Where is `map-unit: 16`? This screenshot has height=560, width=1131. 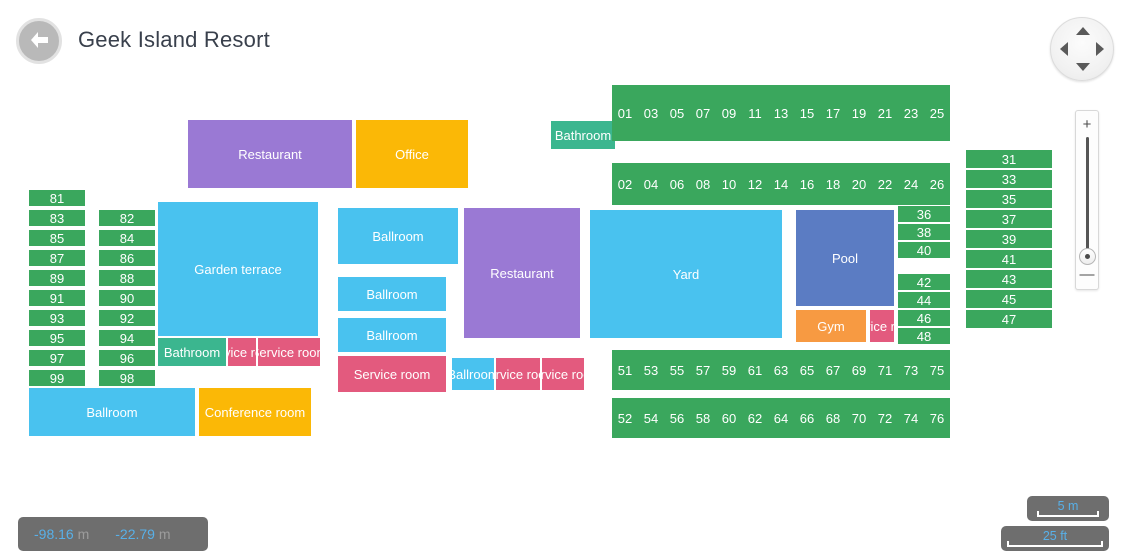 map-unit: 16 is located at coordinates (807, 184).